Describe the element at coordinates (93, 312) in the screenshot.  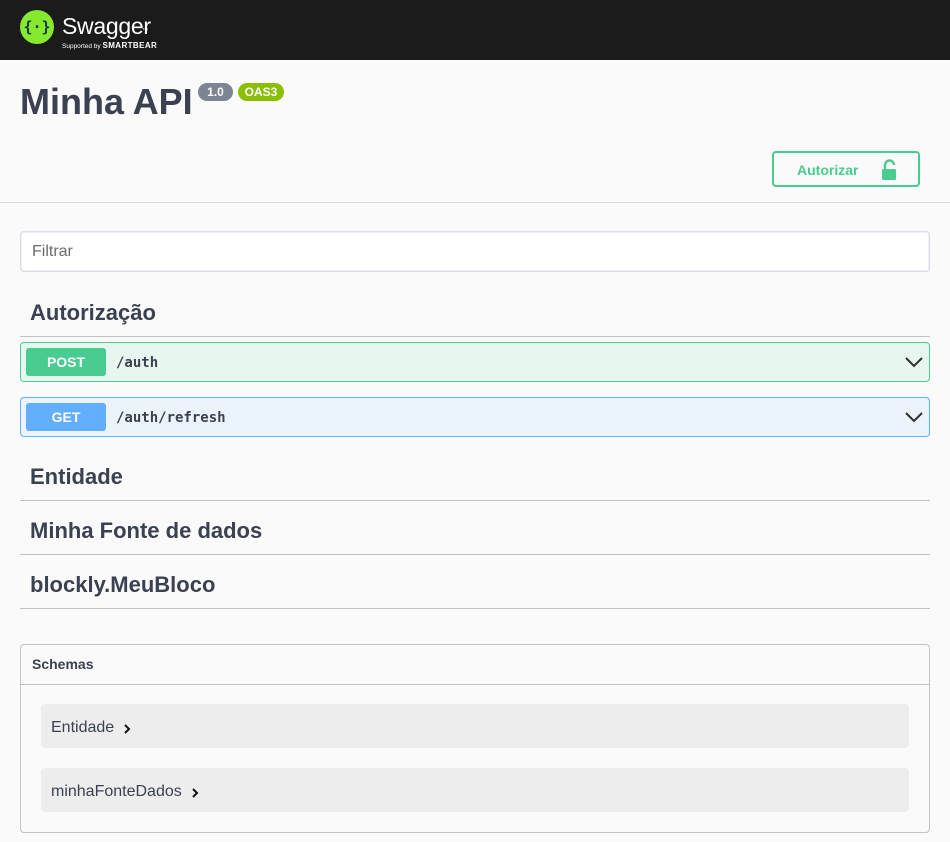
I see `tag-label: Autorização` at that location.